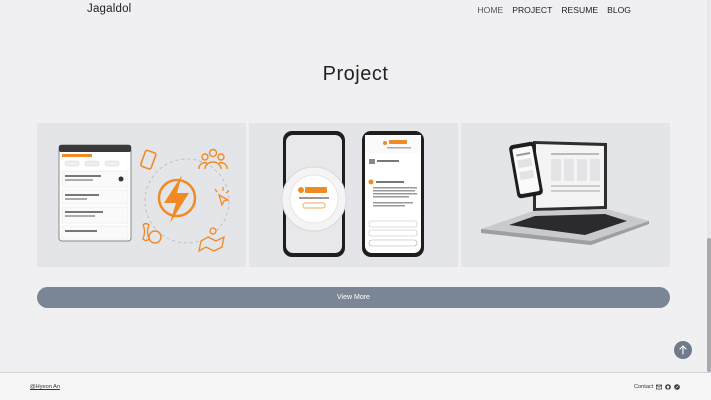  I want to click on contact-label: Contact, so click(644, 387).